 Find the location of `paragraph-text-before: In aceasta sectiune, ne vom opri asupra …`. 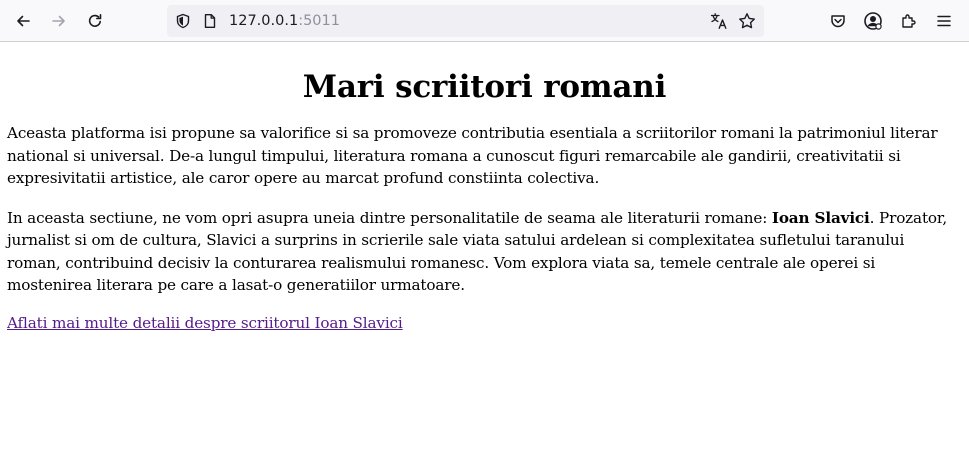

paragraph-text-before: In aceasta sectiune, ne vom opri asupra … is located at coordinates (389, 217).